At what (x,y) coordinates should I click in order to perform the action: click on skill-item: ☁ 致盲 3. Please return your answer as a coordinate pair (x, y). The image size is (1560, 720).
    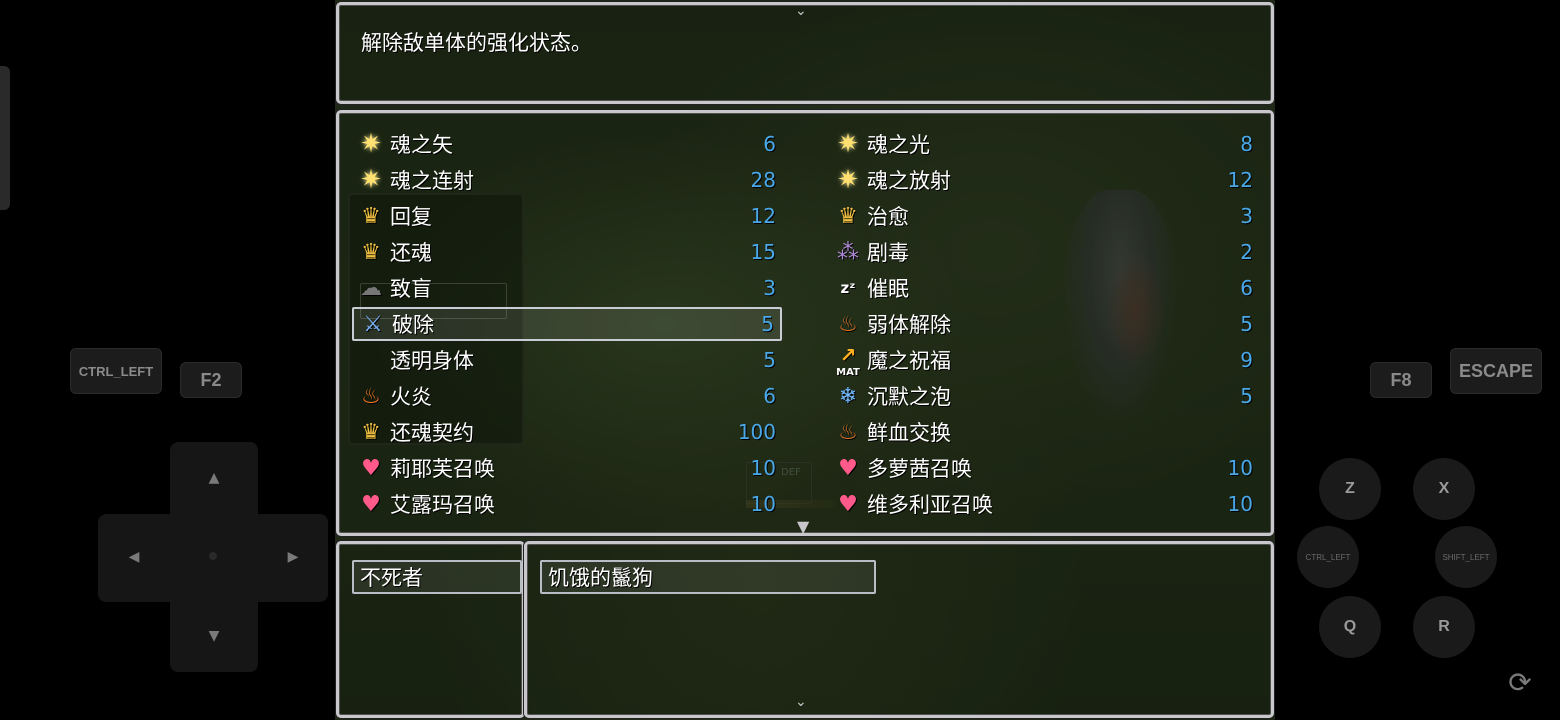
    Looking at the image, I should click on (567, 288).